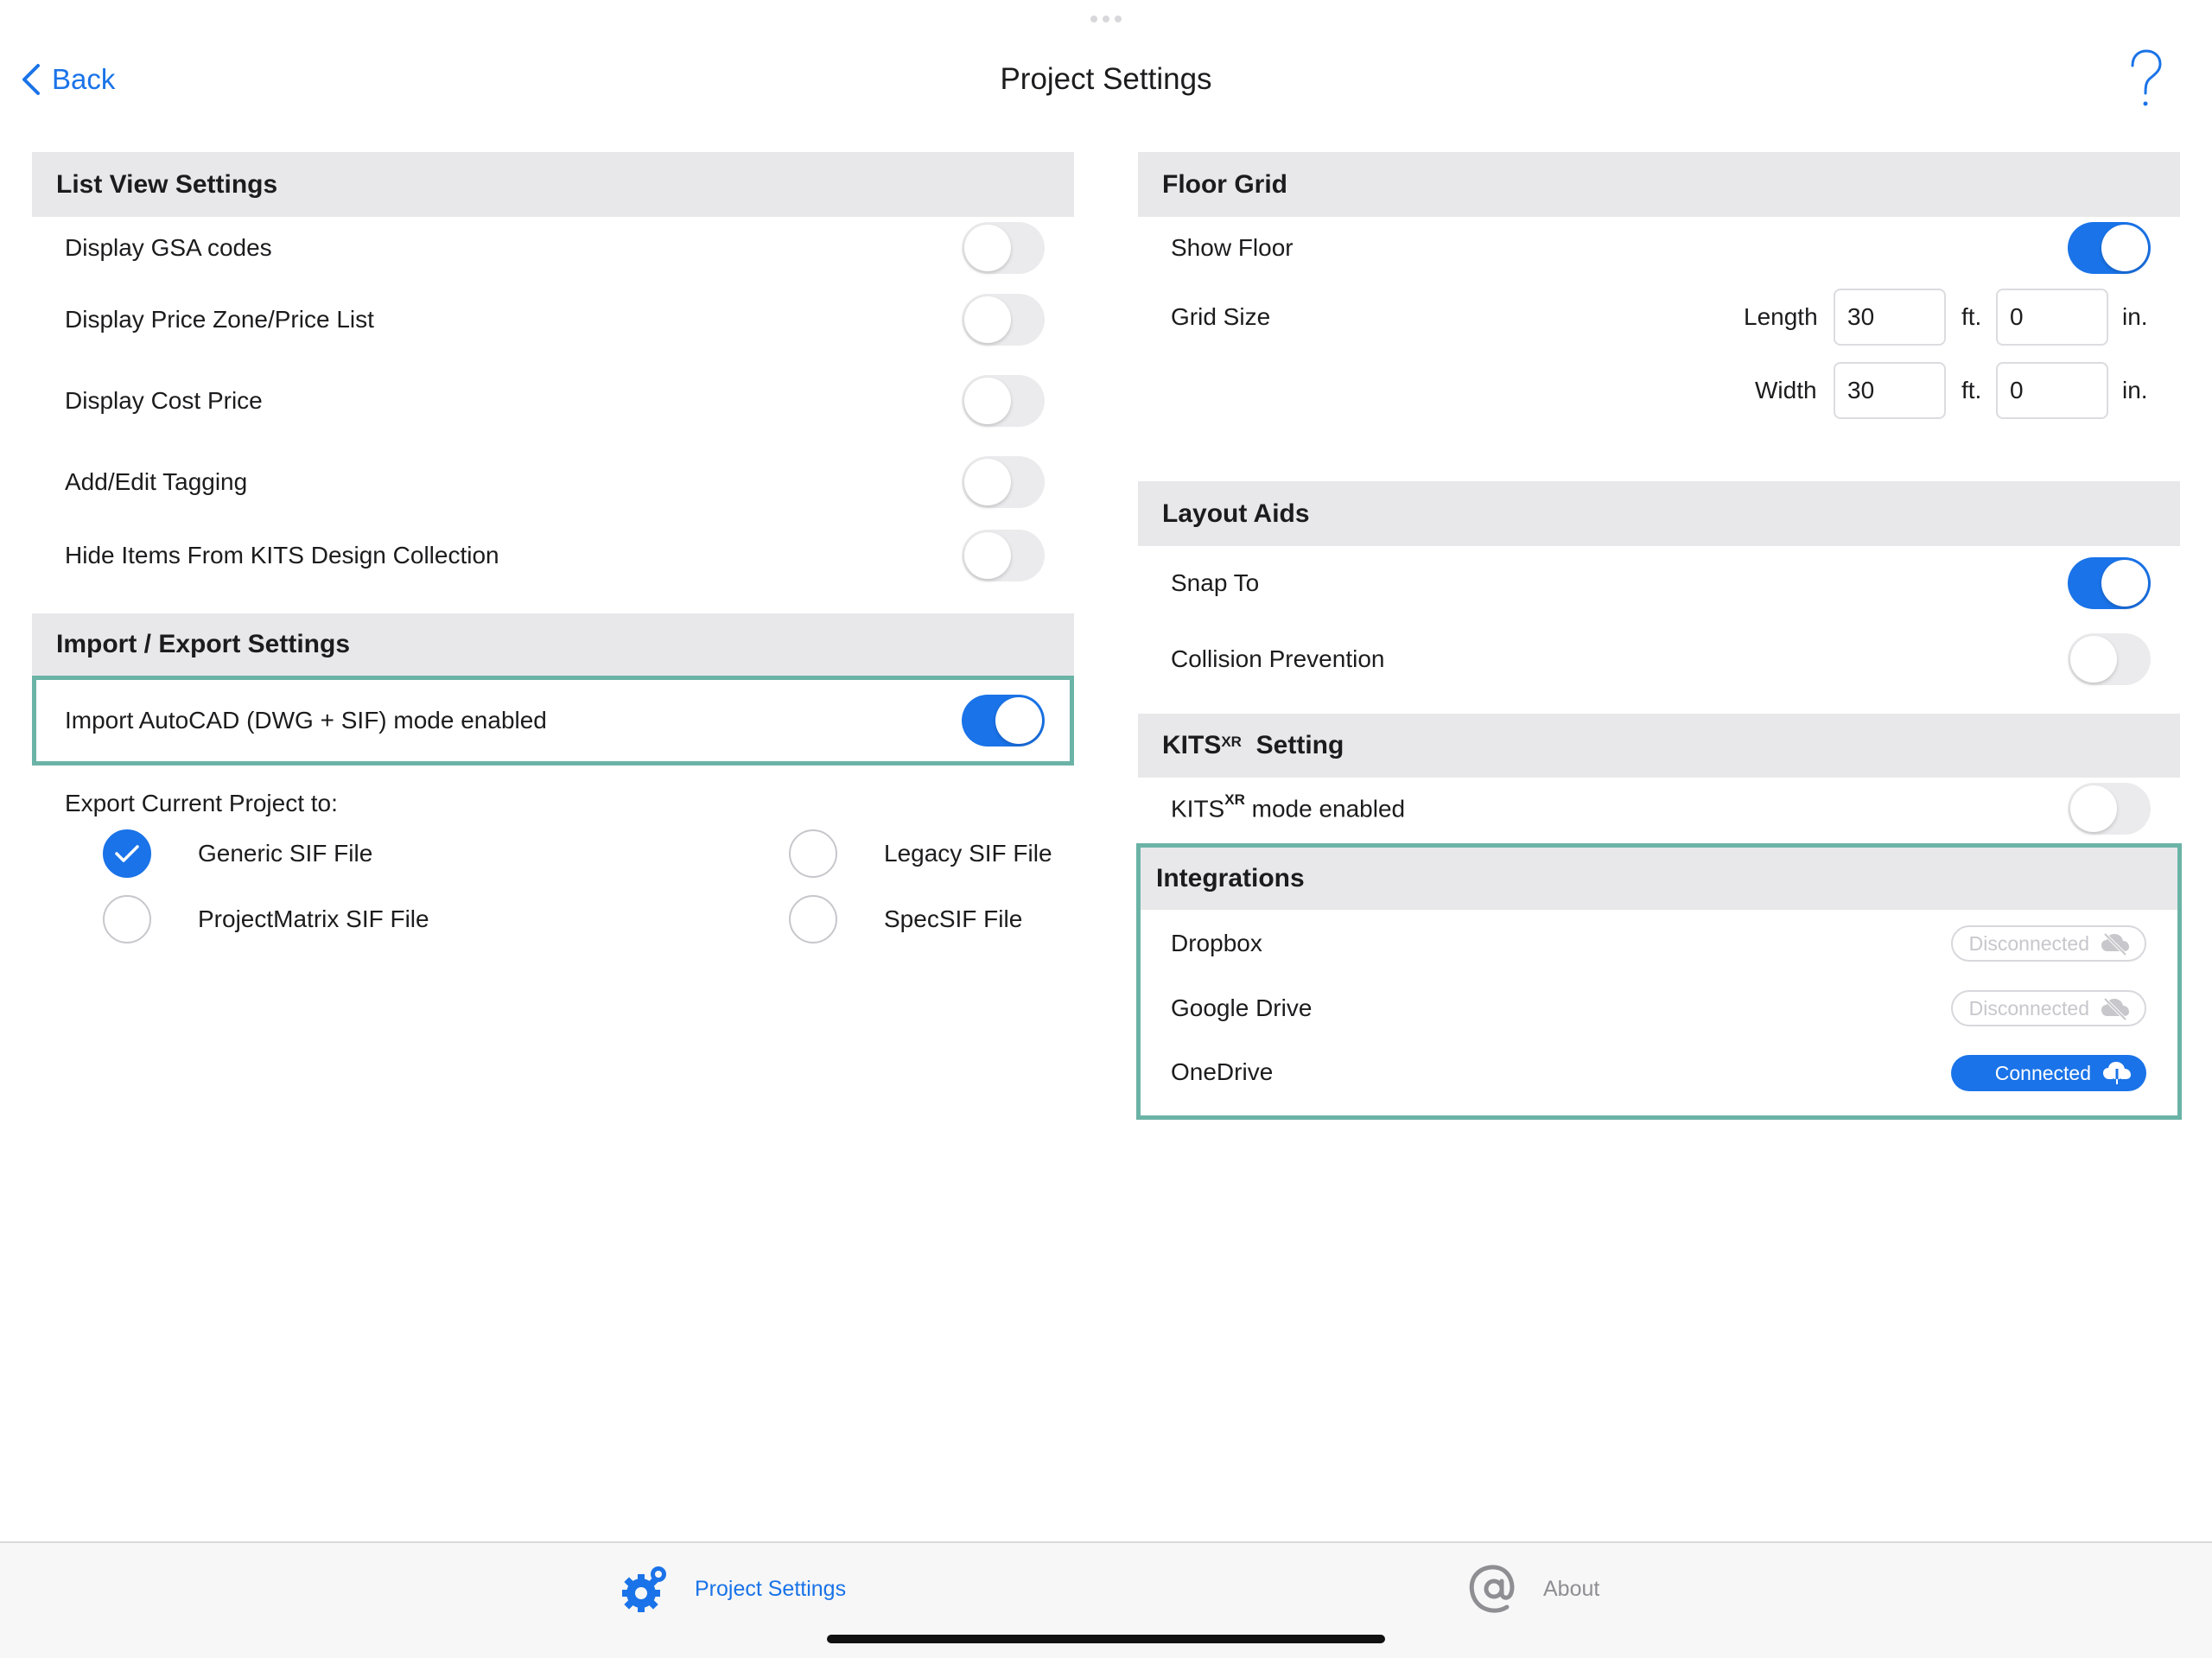 This screenshot has height=1658, width=2212. I want to click on dropbox-status-button: Disconnected, so click(2048, 943).